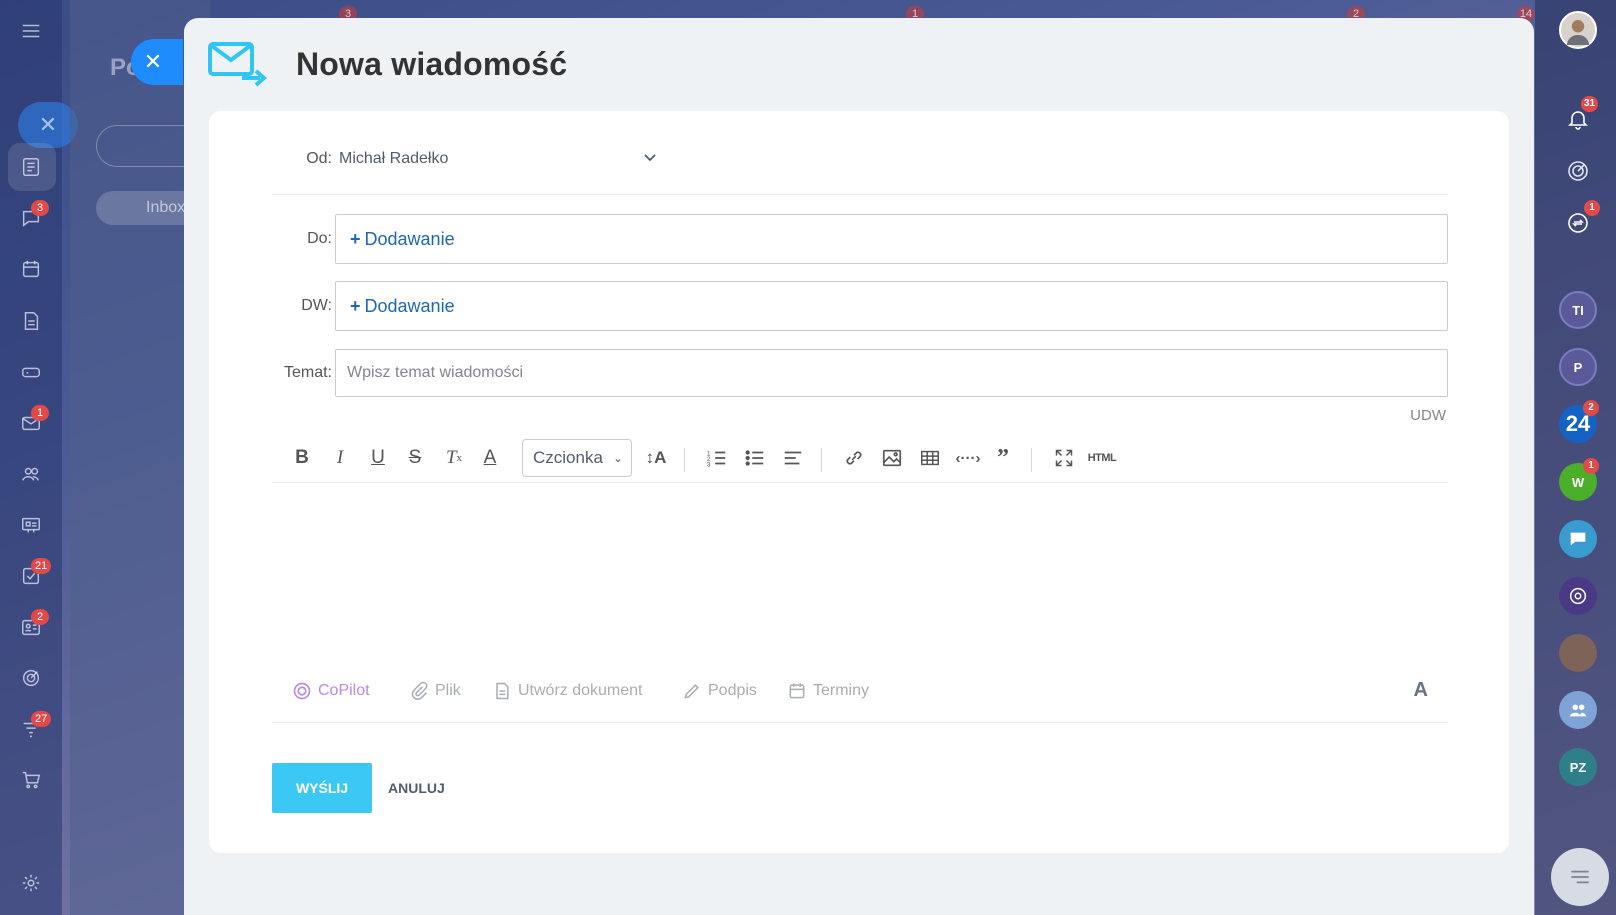 This screenshot has width=1616, height=915. What do you see at coordinates (302, 458) in the screenshot?
I see `bold-icon: B` at bounding box center [302, 458].